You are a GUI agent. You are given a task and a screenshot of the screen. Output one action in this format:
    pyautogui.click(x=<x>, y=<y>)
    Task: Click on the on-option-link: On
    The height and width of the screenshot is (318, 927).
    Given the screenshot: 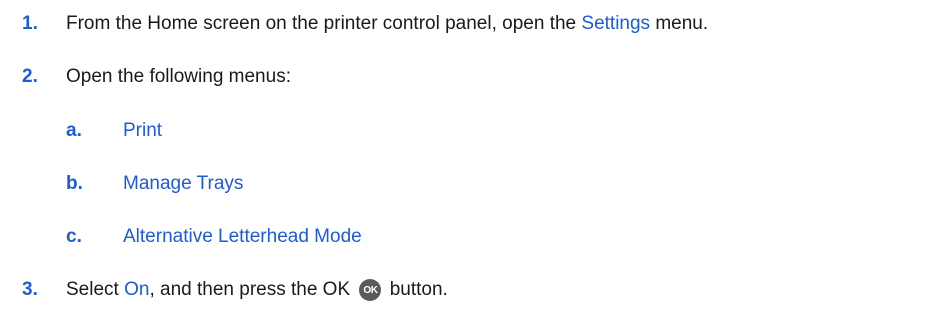 What is the action you would take?
    pyautogui.click(x=136, y=290)
    